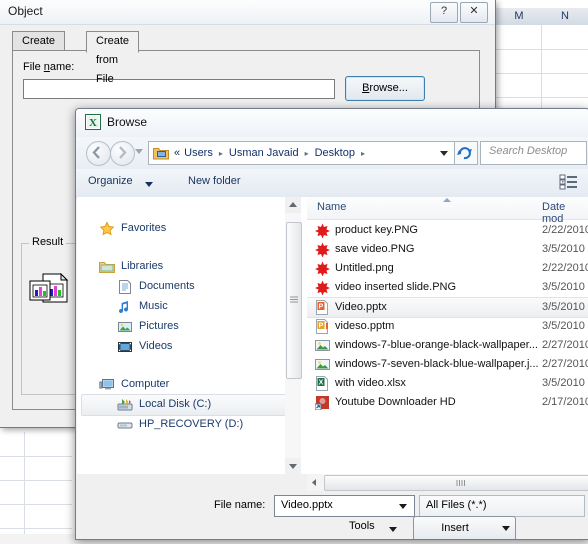 The image size is (588, 544). I want to click on table-row: X with video.xlsx 3/5/2010, so click(447, 383).